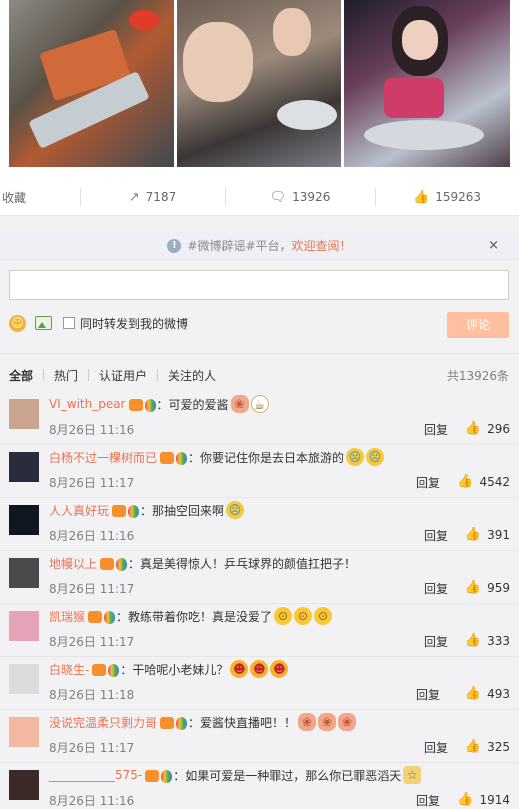  Describe the element at coordinates (191, 616) in the screenshot. I see `comment-body: 凯瑞猴 ：教练带着你吃！真是没爱了 ⊙ ⊙ ⊙` at that location.